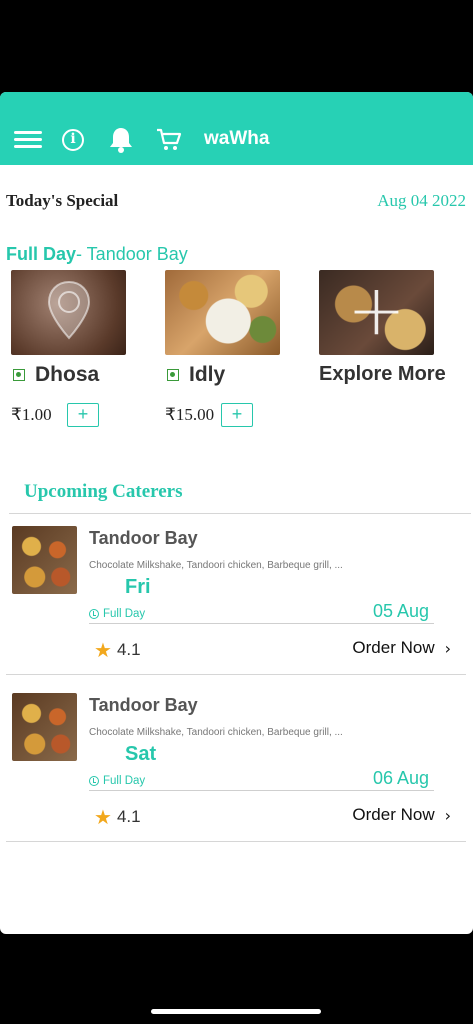 This screenshot has width=473, height=1024. I want to click on dhosa-image, so click(68, 312).